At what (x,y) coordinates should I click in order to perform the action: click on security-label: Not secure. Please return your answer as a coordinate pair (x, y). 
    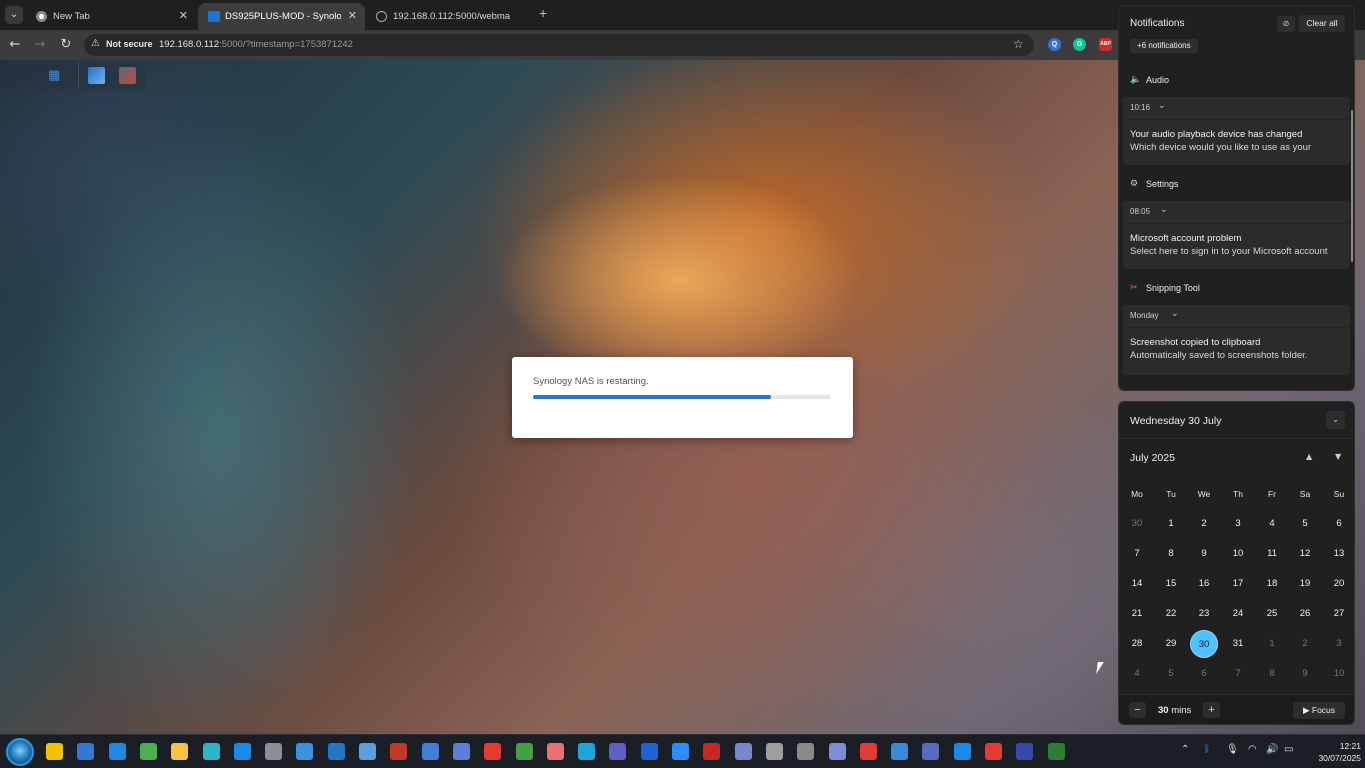
    Looking at the image, I should click on (129, 44).